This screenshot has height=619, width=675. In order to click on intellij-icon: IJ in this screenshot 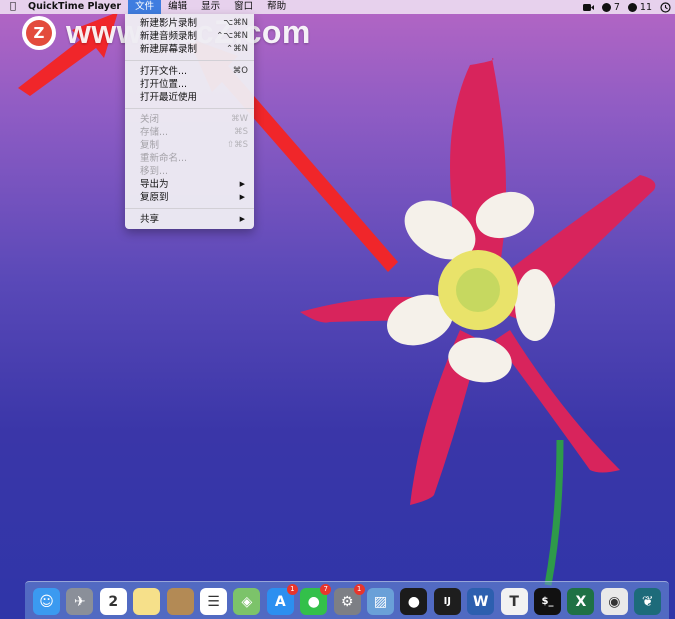, I will do `click(447, 601)`.